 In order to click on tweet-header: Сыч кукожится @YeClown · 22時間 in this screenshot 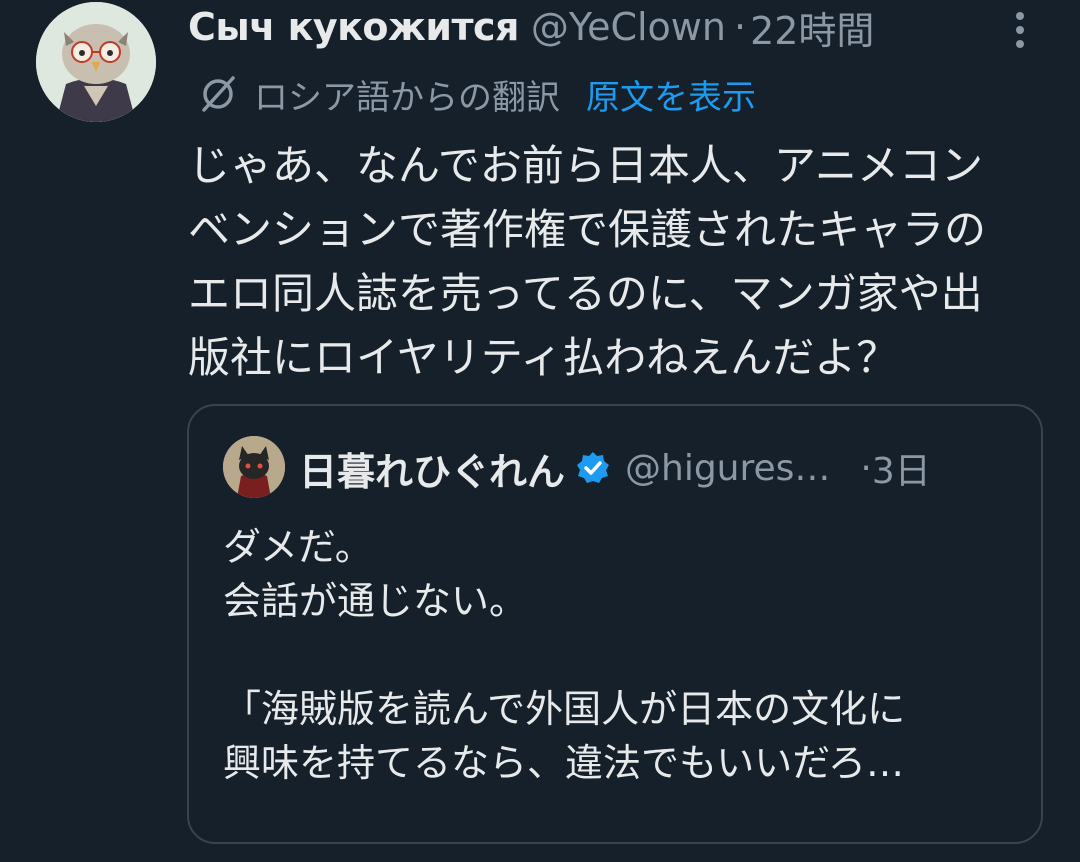, I will do `click(531, 27)`.